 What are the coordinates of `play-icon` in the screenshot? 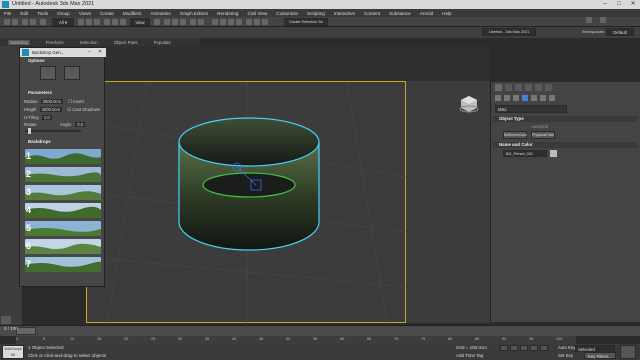 It's located at (524, 348).